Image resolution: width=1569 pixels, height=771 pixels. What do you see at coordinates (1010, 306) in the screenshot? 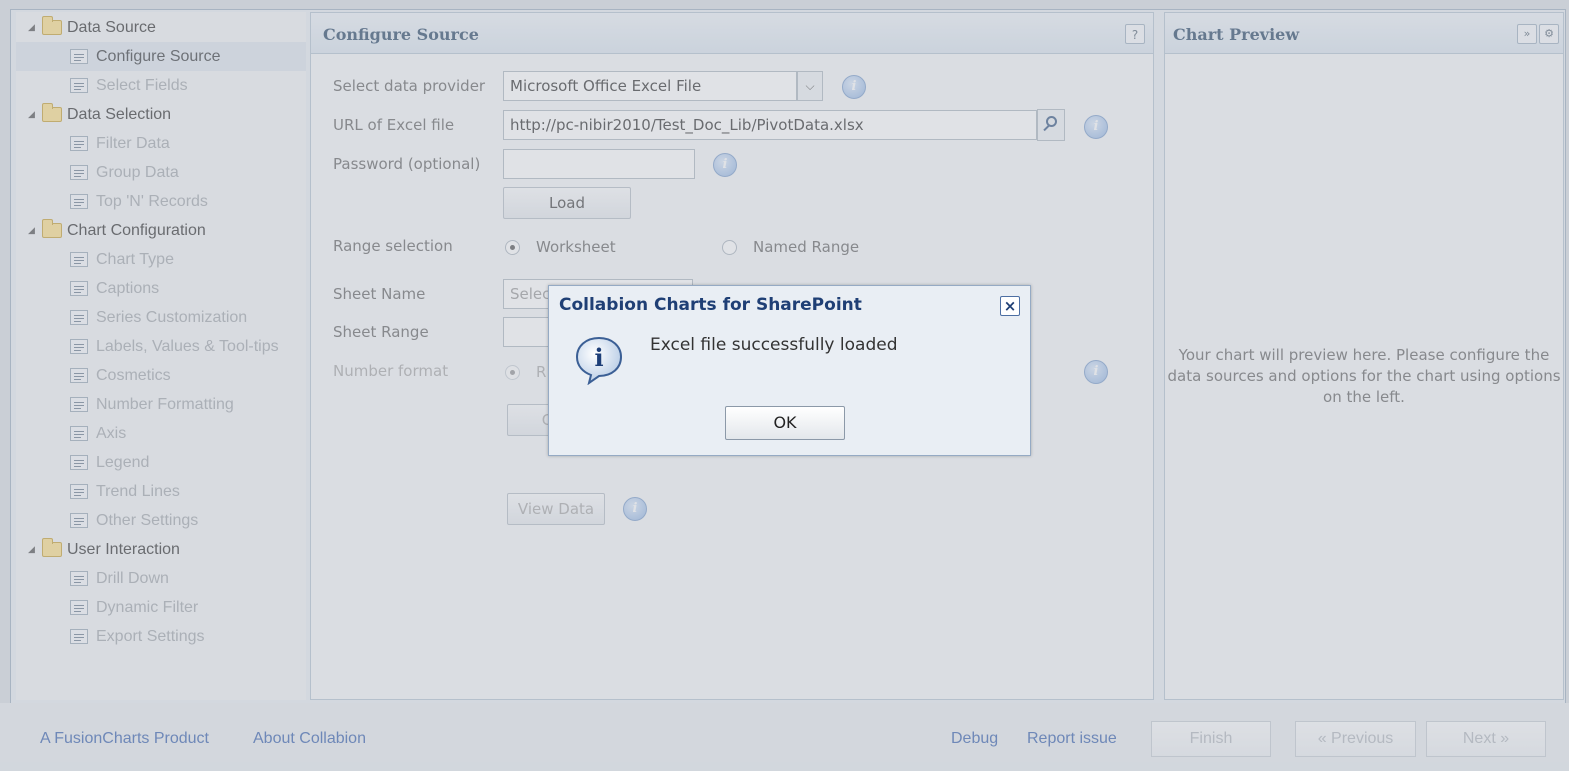
I see `close-icon: ×` at bounding box center [1010, 306].